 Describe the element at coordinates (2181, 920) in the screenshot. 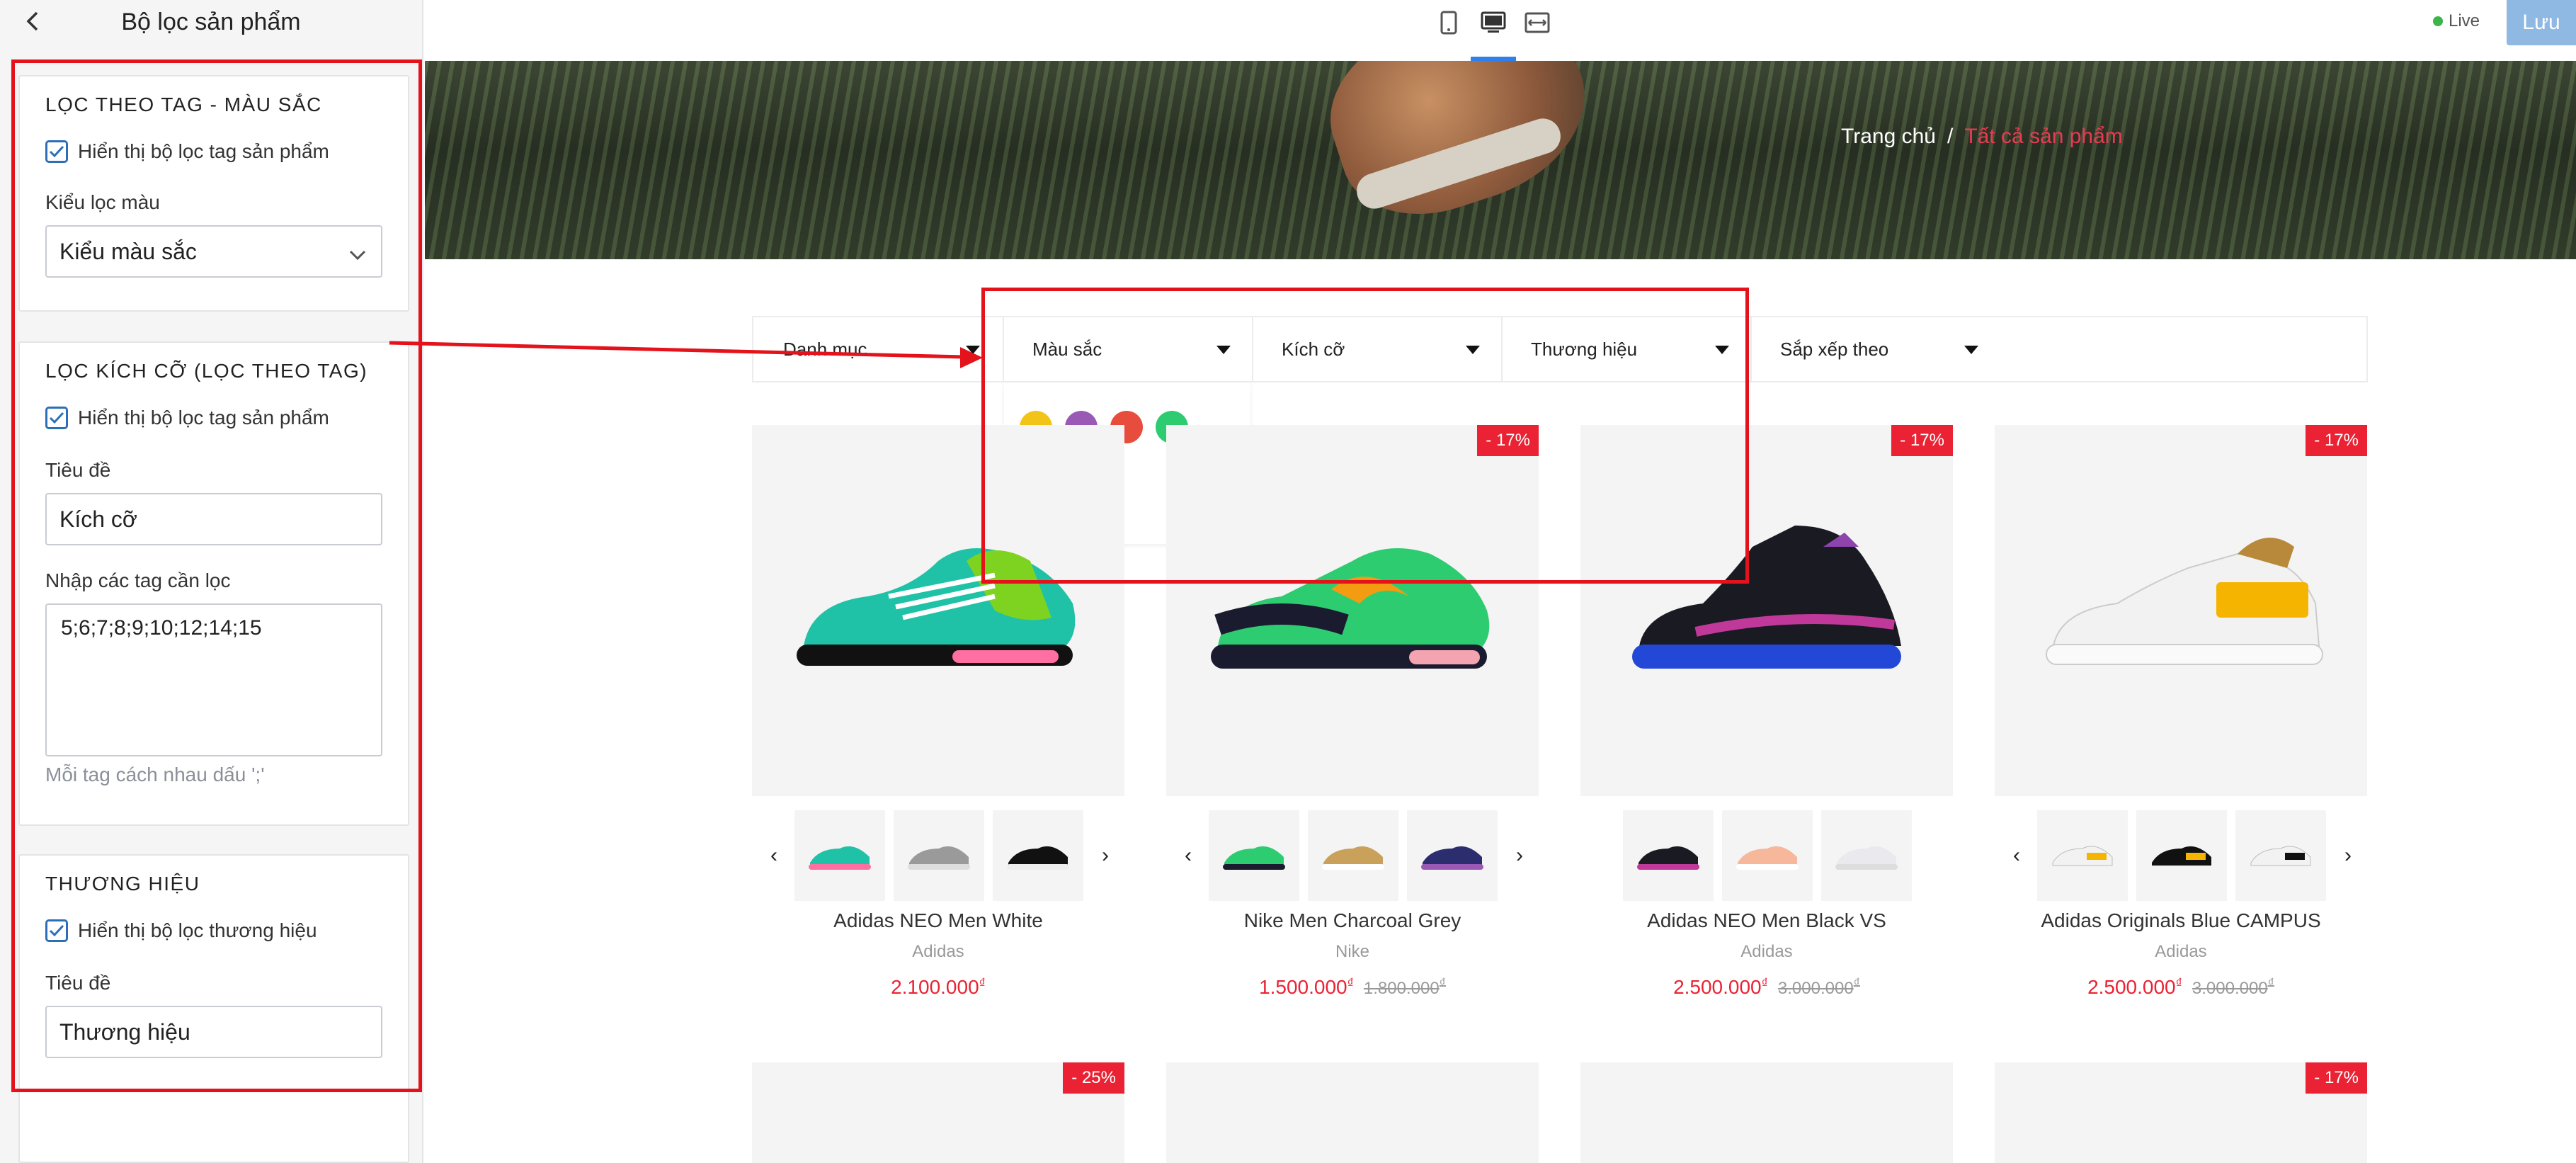

I see `product-name: Adidas Originals Blue CAMPUS` at that location.